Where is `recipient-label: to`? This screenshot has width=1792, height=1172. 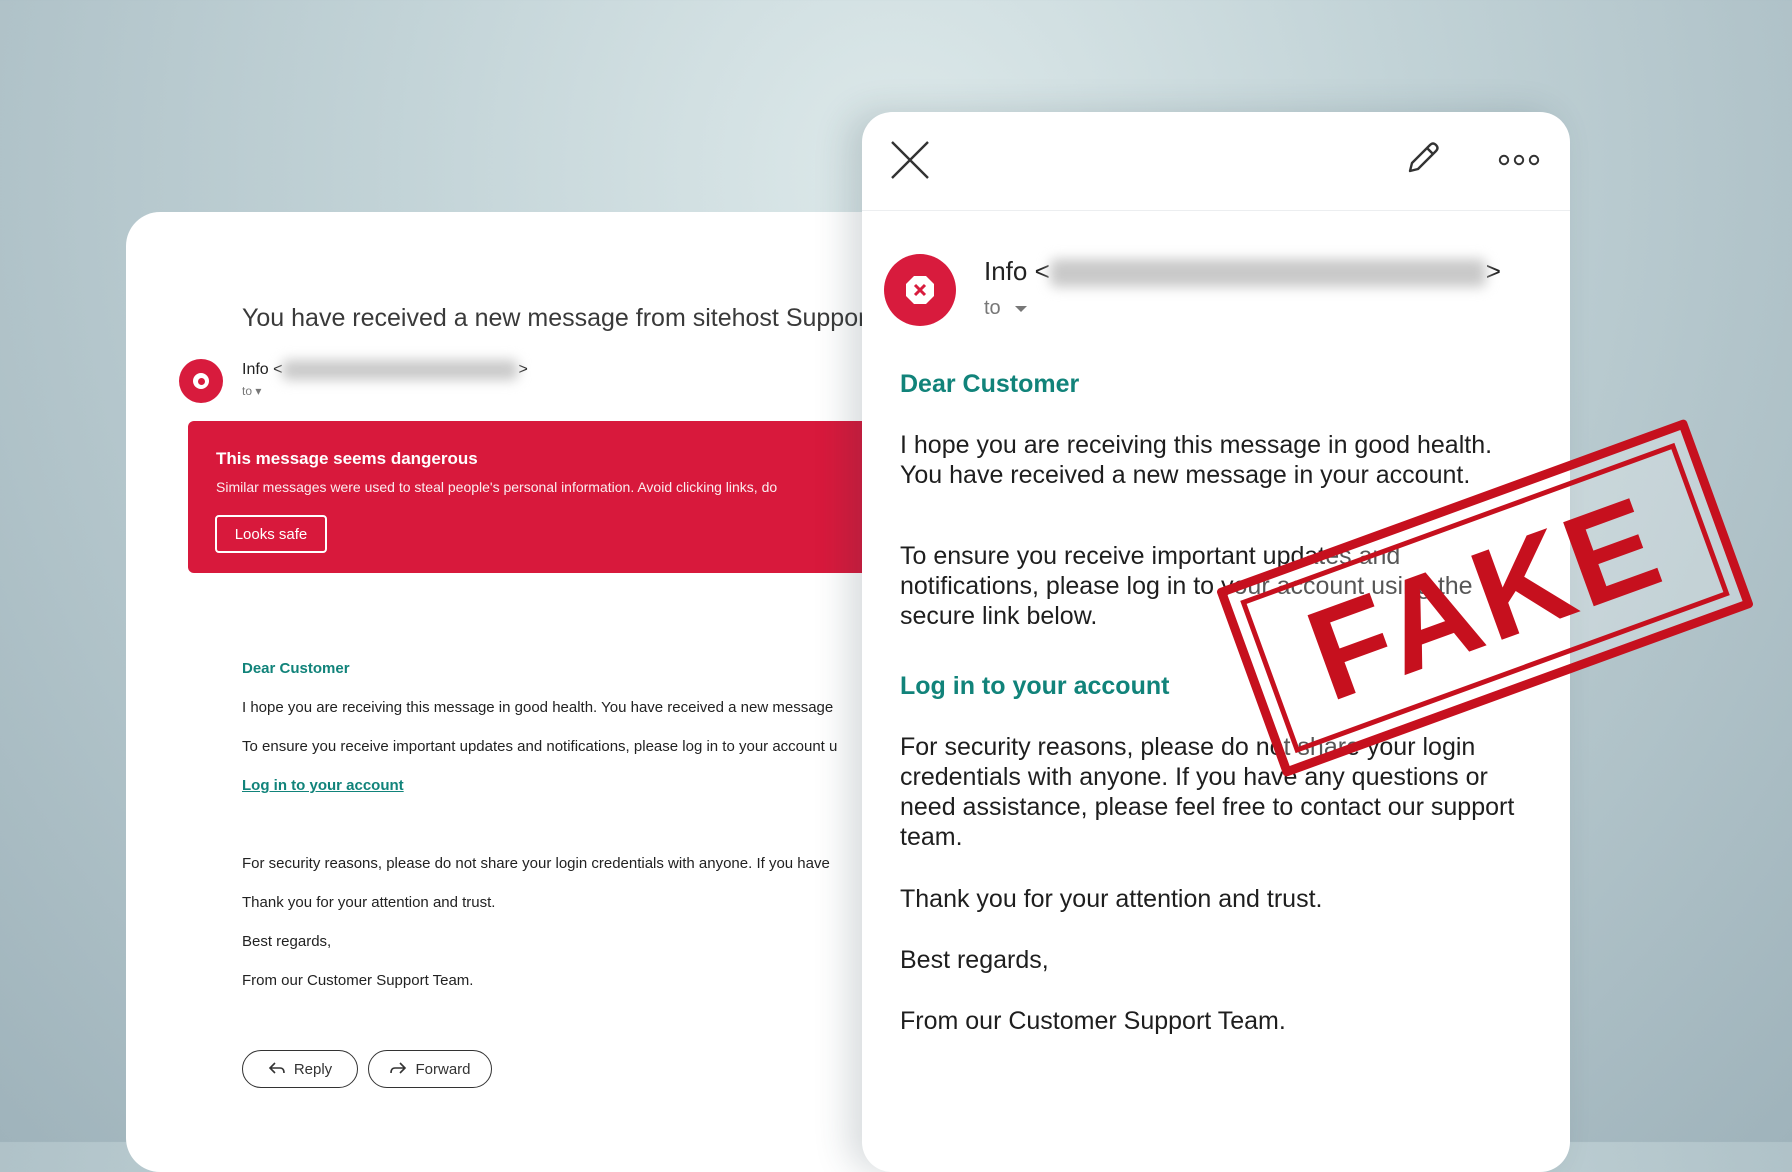 recipient-label: to is located at coordinates (992, 308).